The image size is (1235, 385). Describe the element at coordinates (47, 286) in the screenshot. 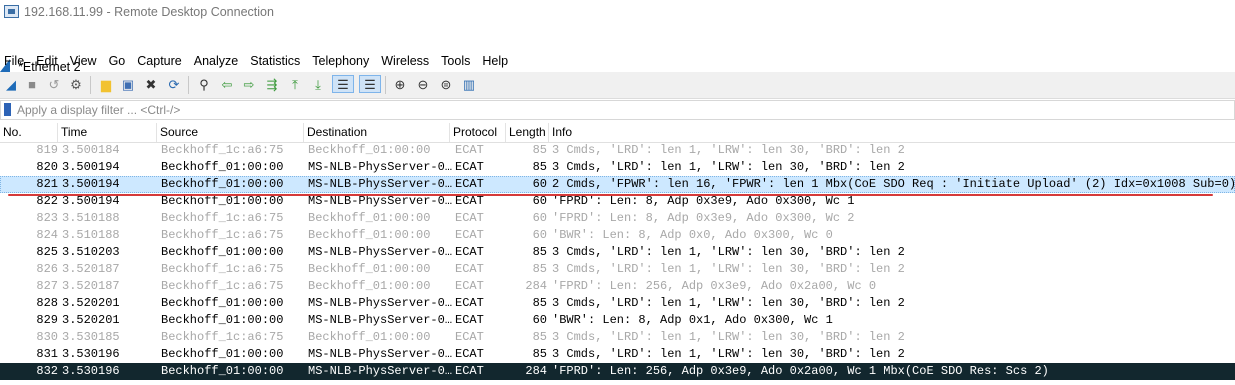

I see `packet-number: 827` at that location.